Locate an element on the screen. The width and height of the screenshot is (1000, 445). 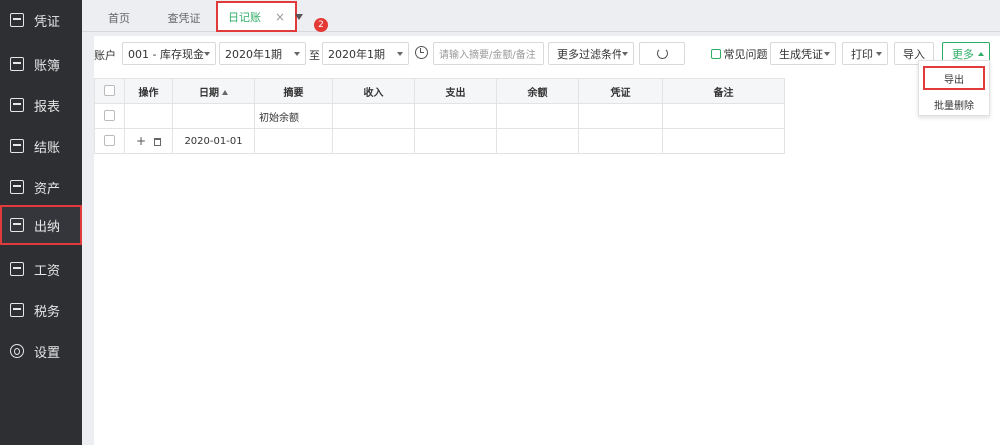
sidebar-item-voucher: 凭证 is located at coordinates (41, 20).